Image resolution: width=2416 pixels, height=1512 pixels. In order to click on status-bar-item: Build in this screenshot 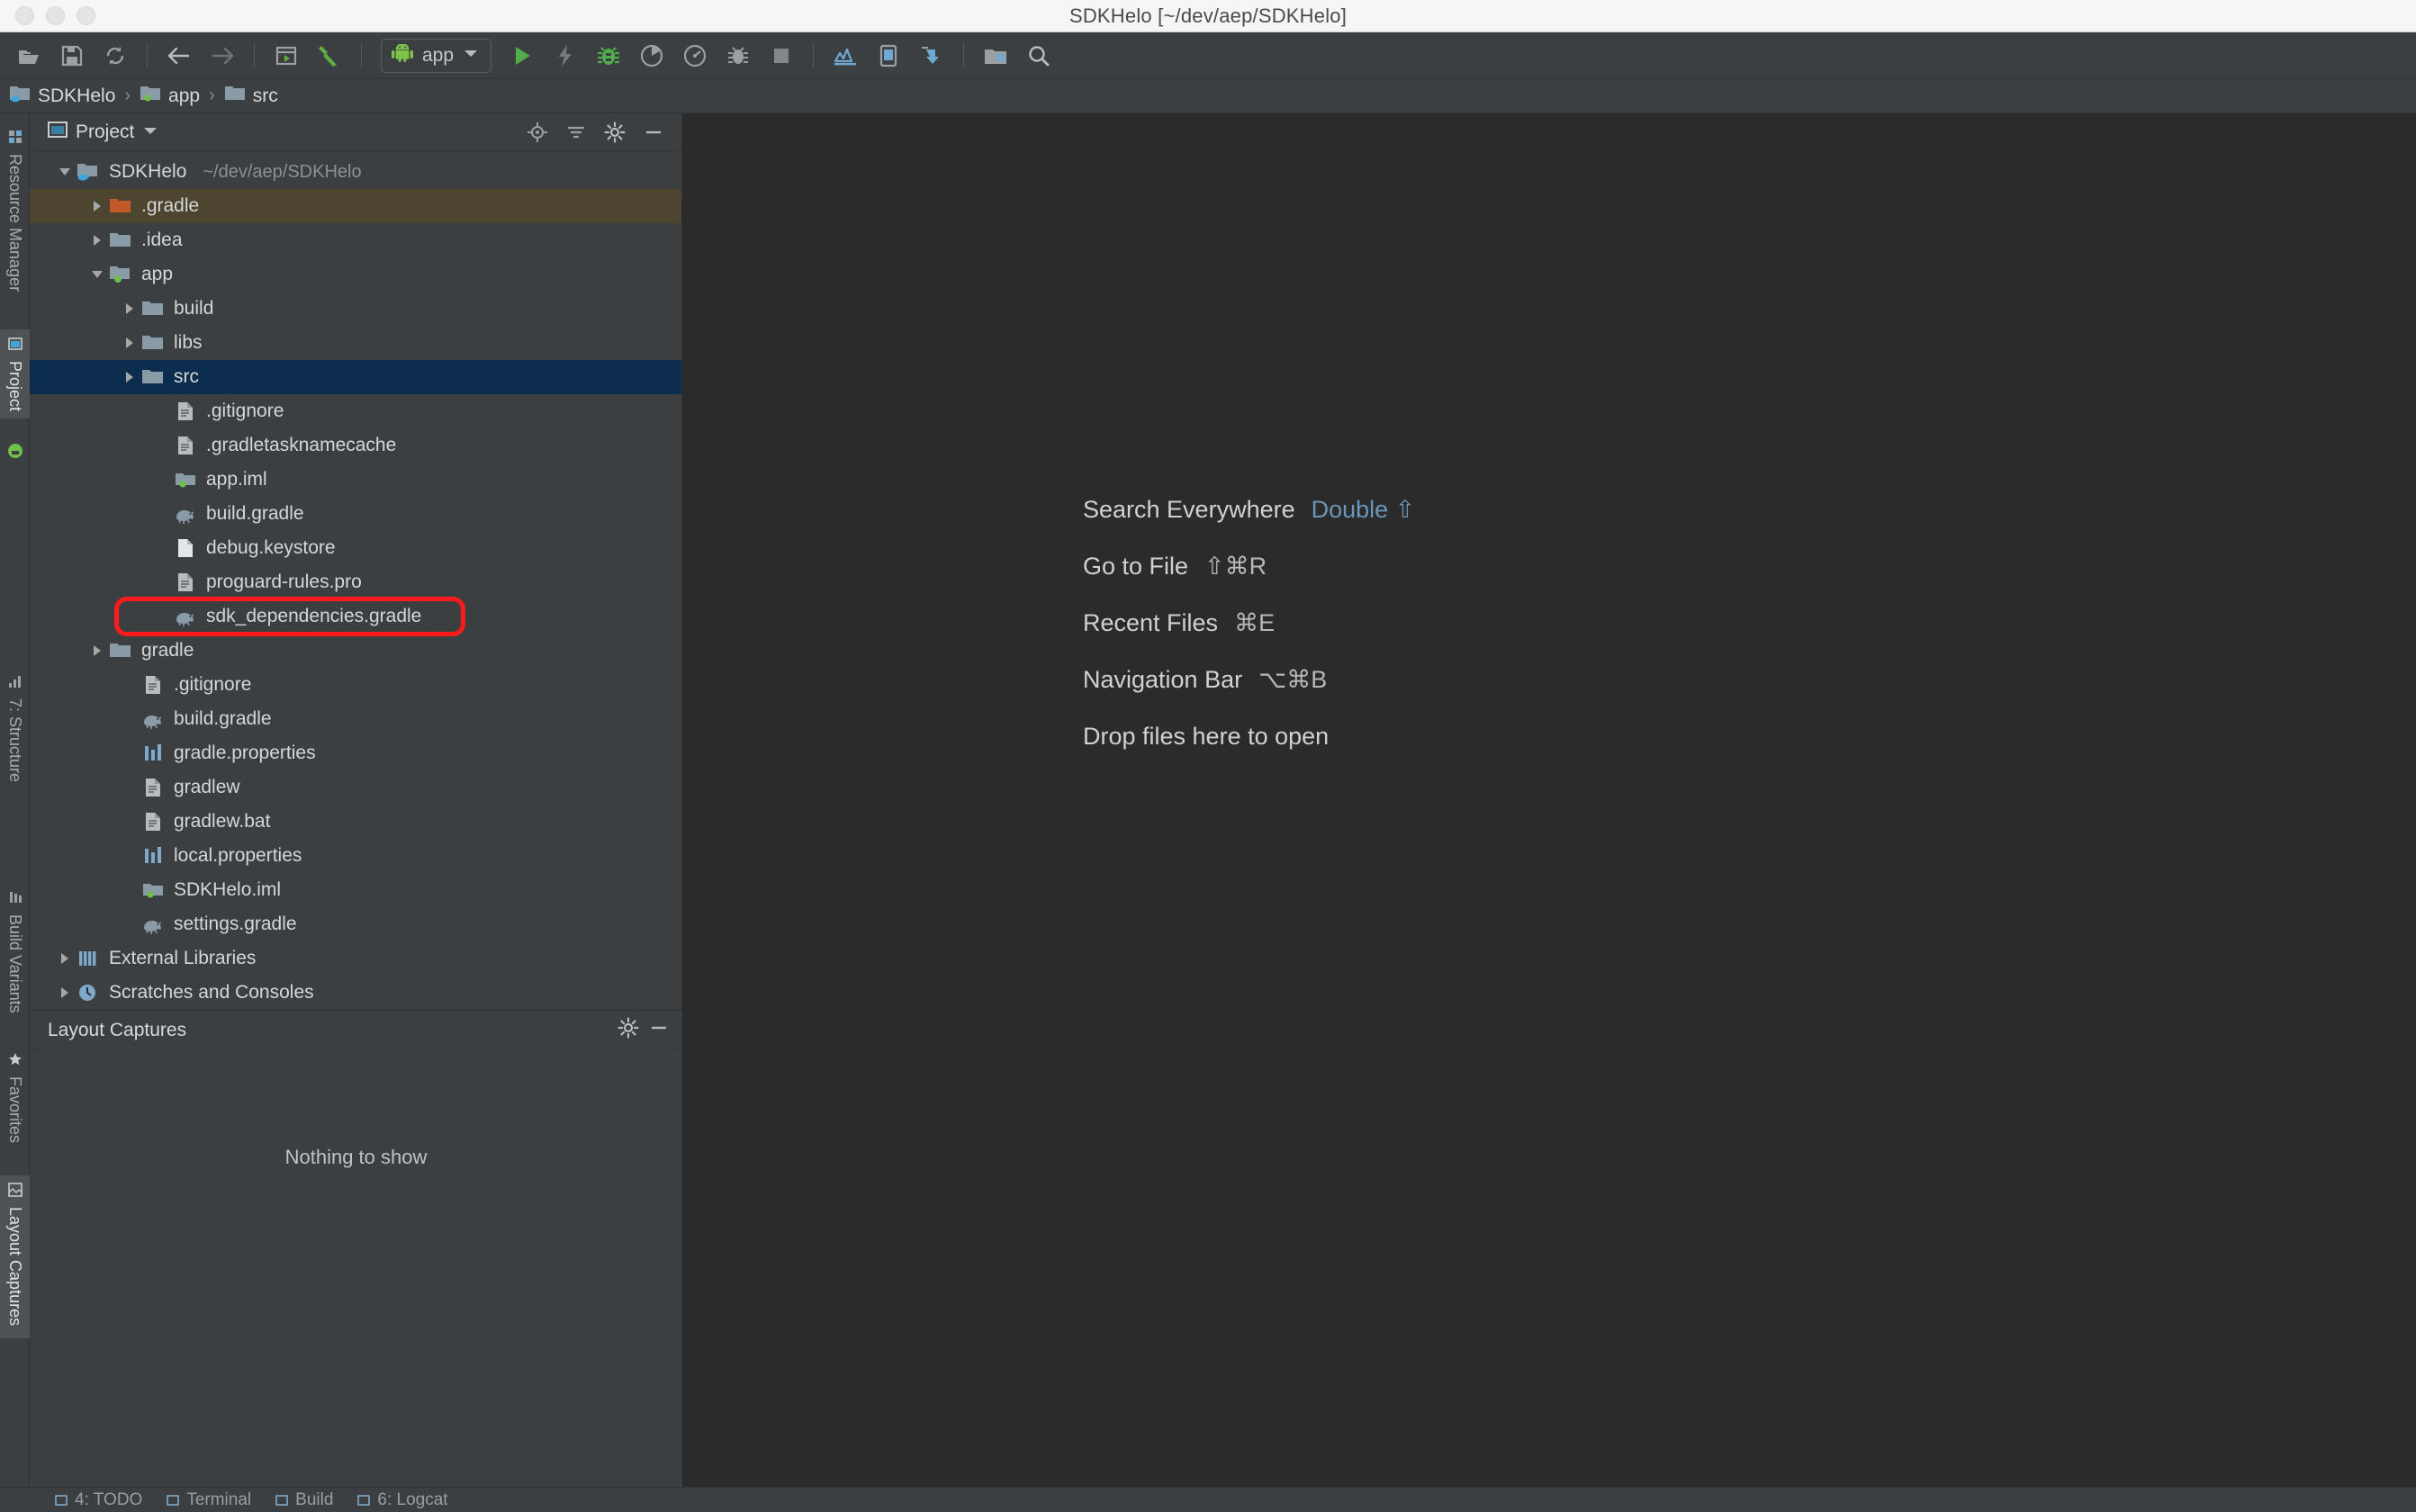, I will do `click(304, 1500)`.